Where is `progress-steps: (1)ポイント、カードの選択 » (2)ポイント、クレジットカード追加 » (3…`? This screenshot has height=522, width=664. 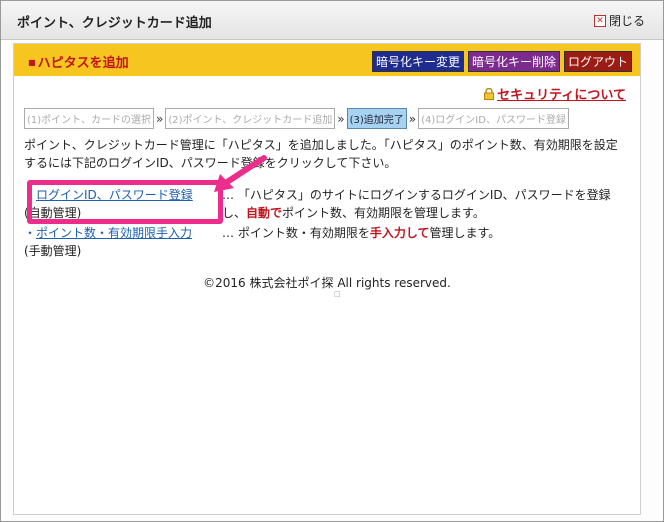 progress-steps: (1)ポイント、カードの選択 » (2)ポイント、クレジットカード追加 » (3… is located at coordinates (296, 118).